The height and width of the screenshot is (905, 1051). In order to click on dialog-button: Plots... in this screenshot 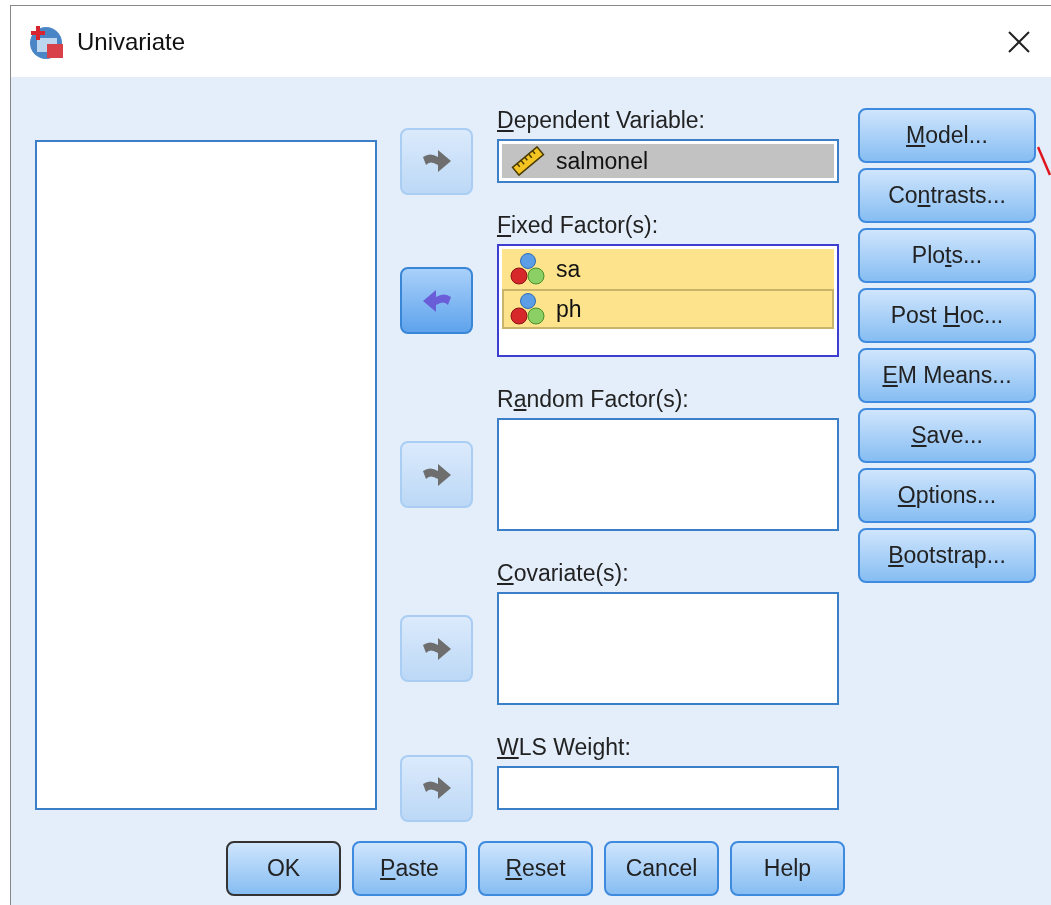, I will do `click(947, 255)`.